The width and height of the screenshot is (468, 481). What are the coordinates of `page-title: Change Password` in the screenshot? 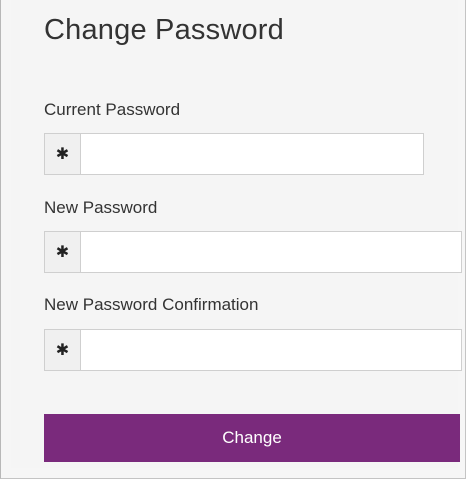 It's located at (164, 30).